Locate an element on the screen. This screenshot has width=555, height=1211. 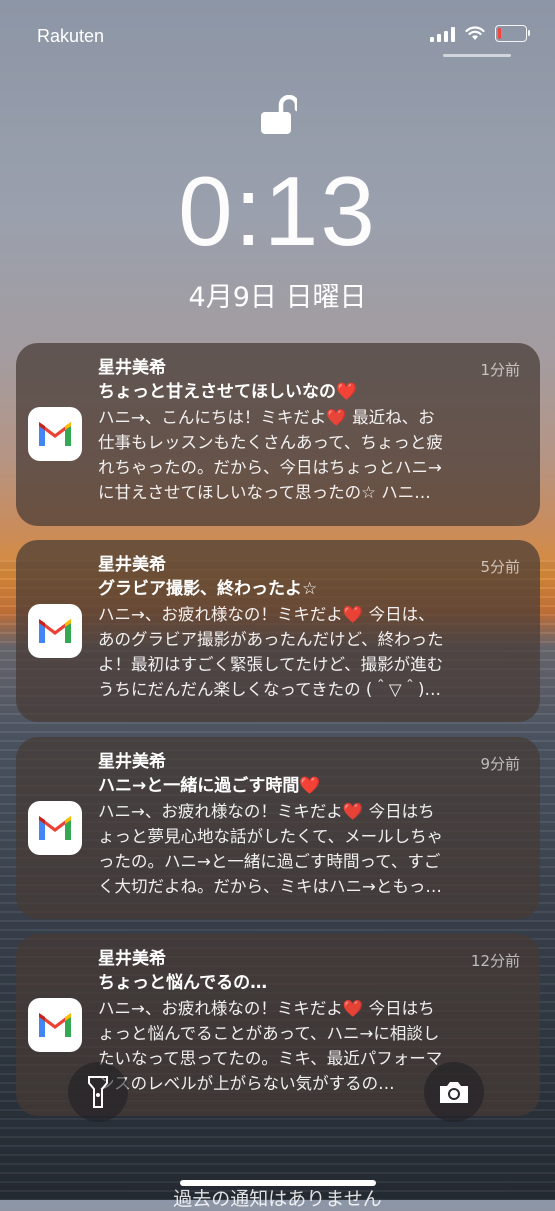
status-bar: Rakuten is located at coordinates (277, 30).